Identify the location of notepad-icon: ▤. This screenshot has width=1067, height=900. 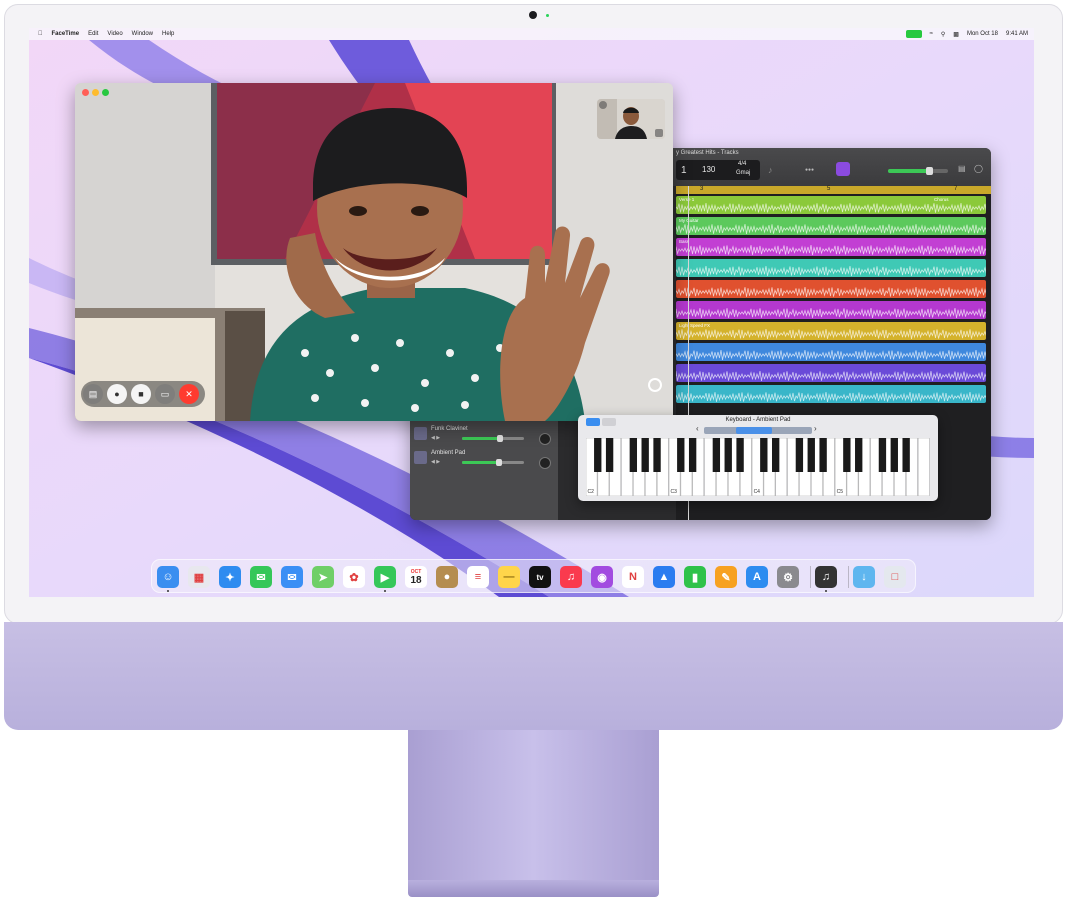
(962, 168).